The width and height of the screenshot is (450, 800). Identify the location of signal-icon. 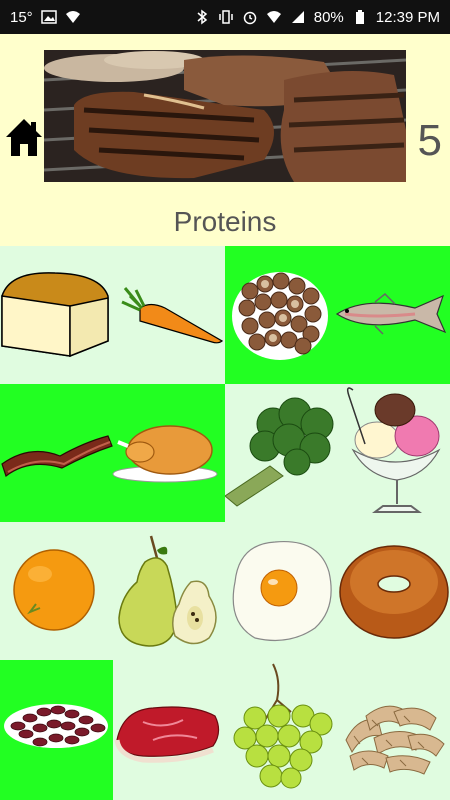
(297, 17).